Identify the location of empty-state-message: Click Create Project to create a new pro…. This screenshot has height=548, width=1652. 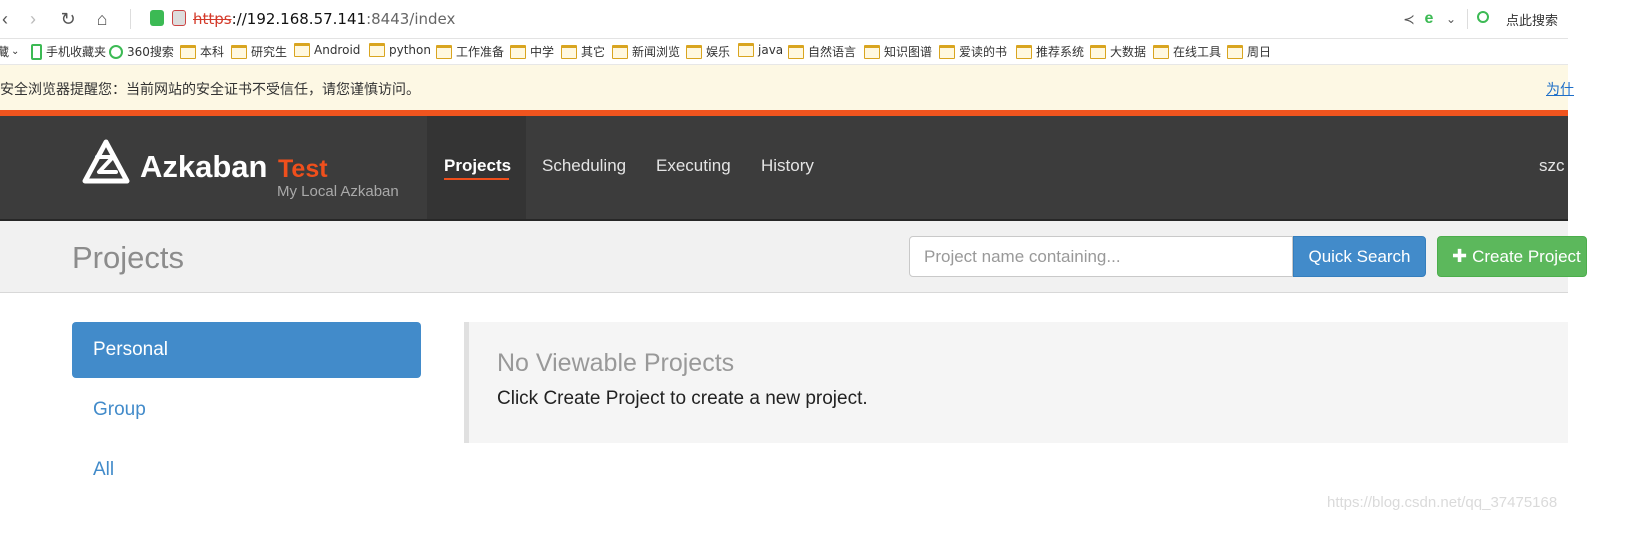
(682, 398).